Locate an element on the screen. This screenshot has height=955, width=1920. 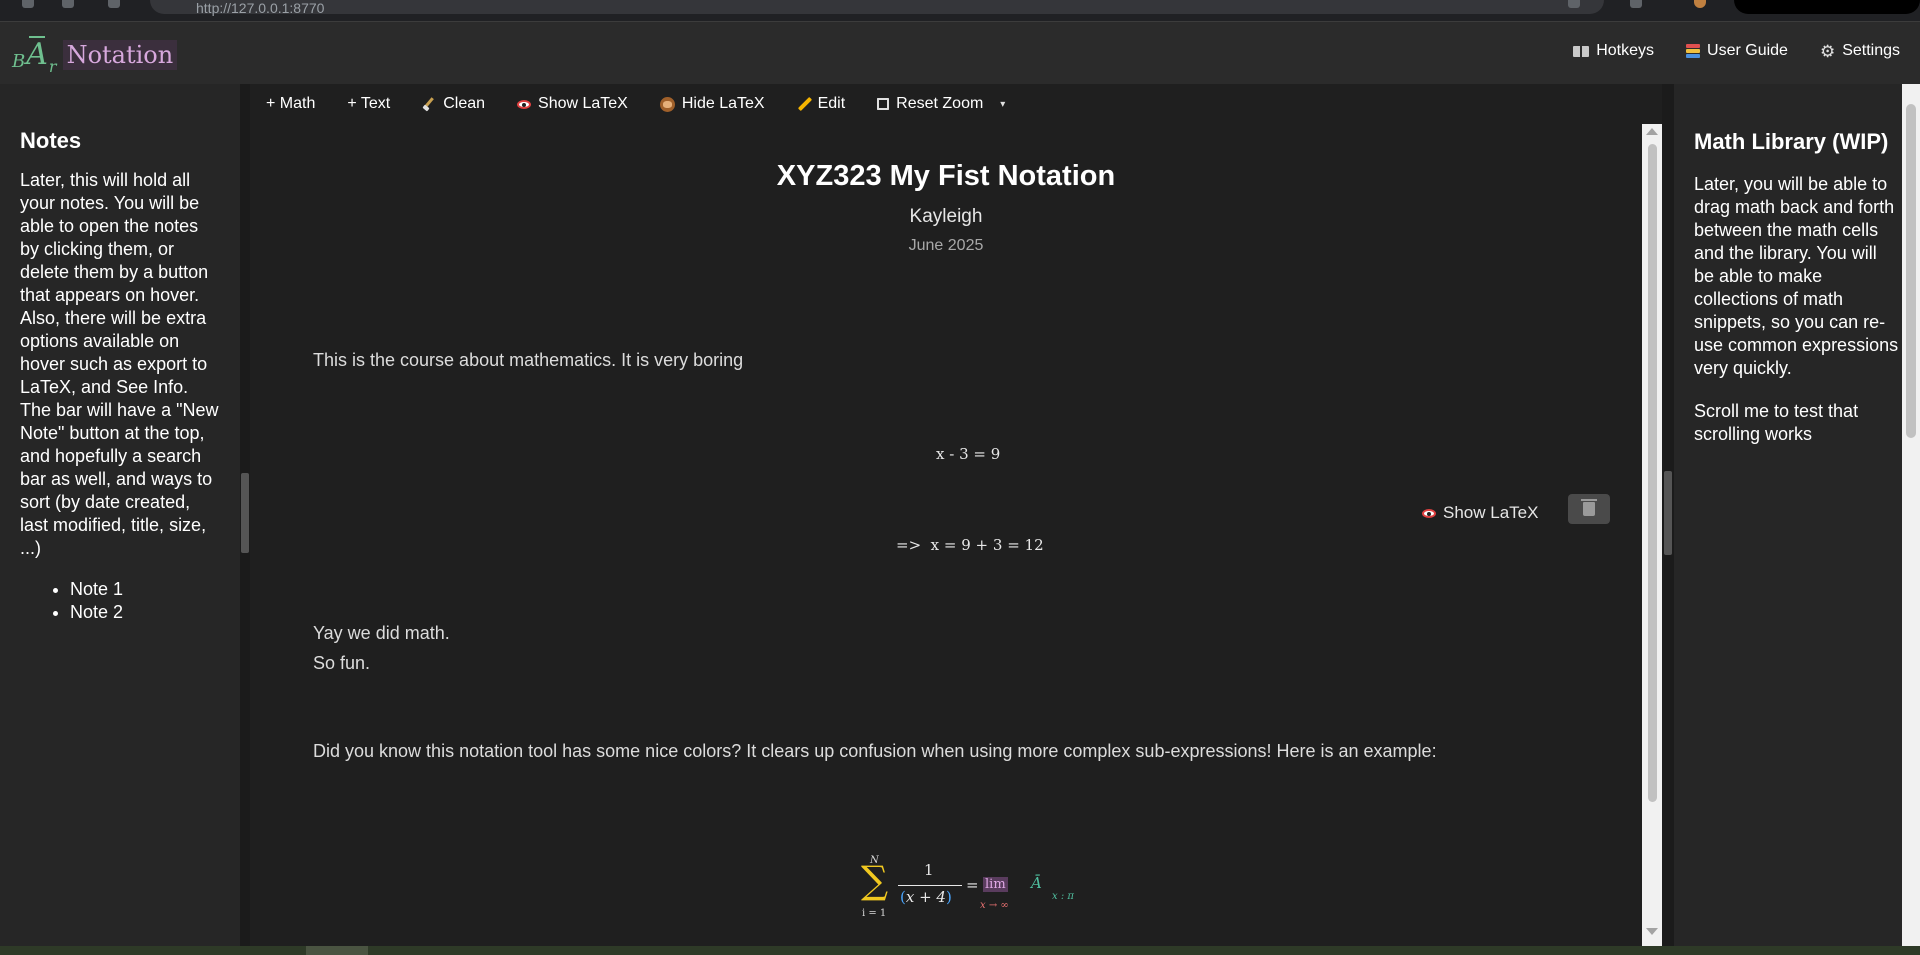
hotkeys-label: Hotkeys is located at coordinates (1625, 50).